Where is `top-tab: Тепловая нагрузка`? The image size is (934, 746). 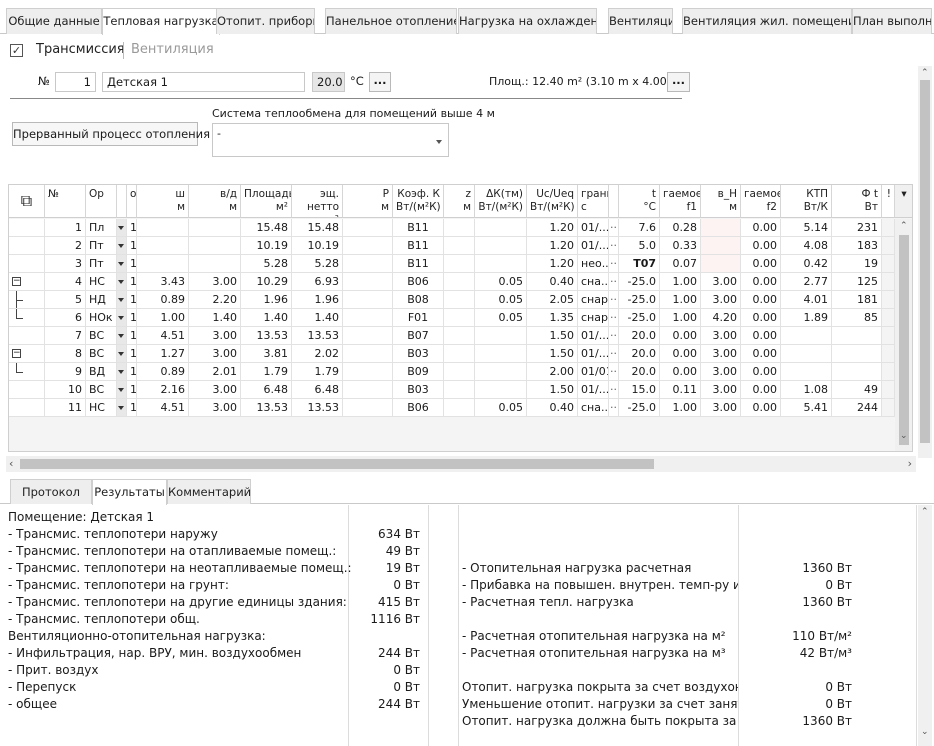 top-tab: Тепловая нагрузка is located at coordinates (161, 21).